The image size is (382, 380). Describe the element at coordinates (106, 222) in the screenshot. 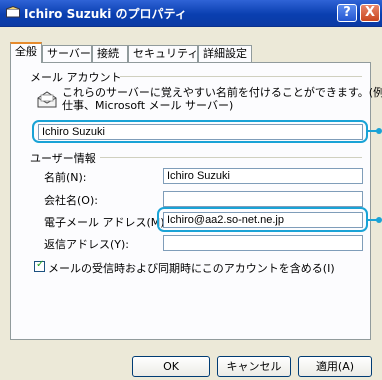

I see `email-label: 電子メール アドレス(M):` at that location.